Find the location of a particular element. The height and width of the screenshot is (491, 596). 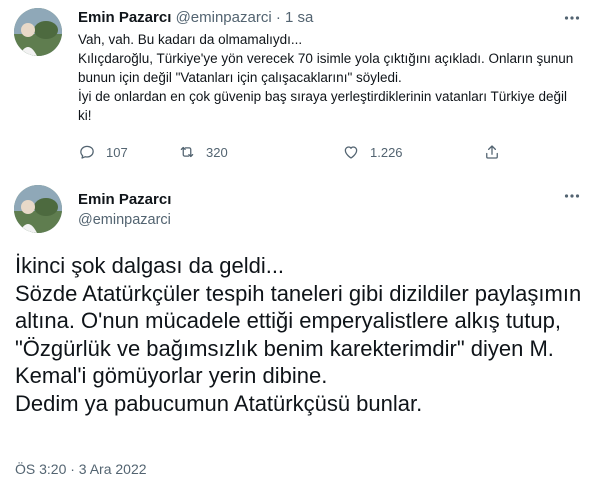

tweet-header: Emin Pazarcı @eminpazarci · 1 sa is located at coordinates (195, 17).